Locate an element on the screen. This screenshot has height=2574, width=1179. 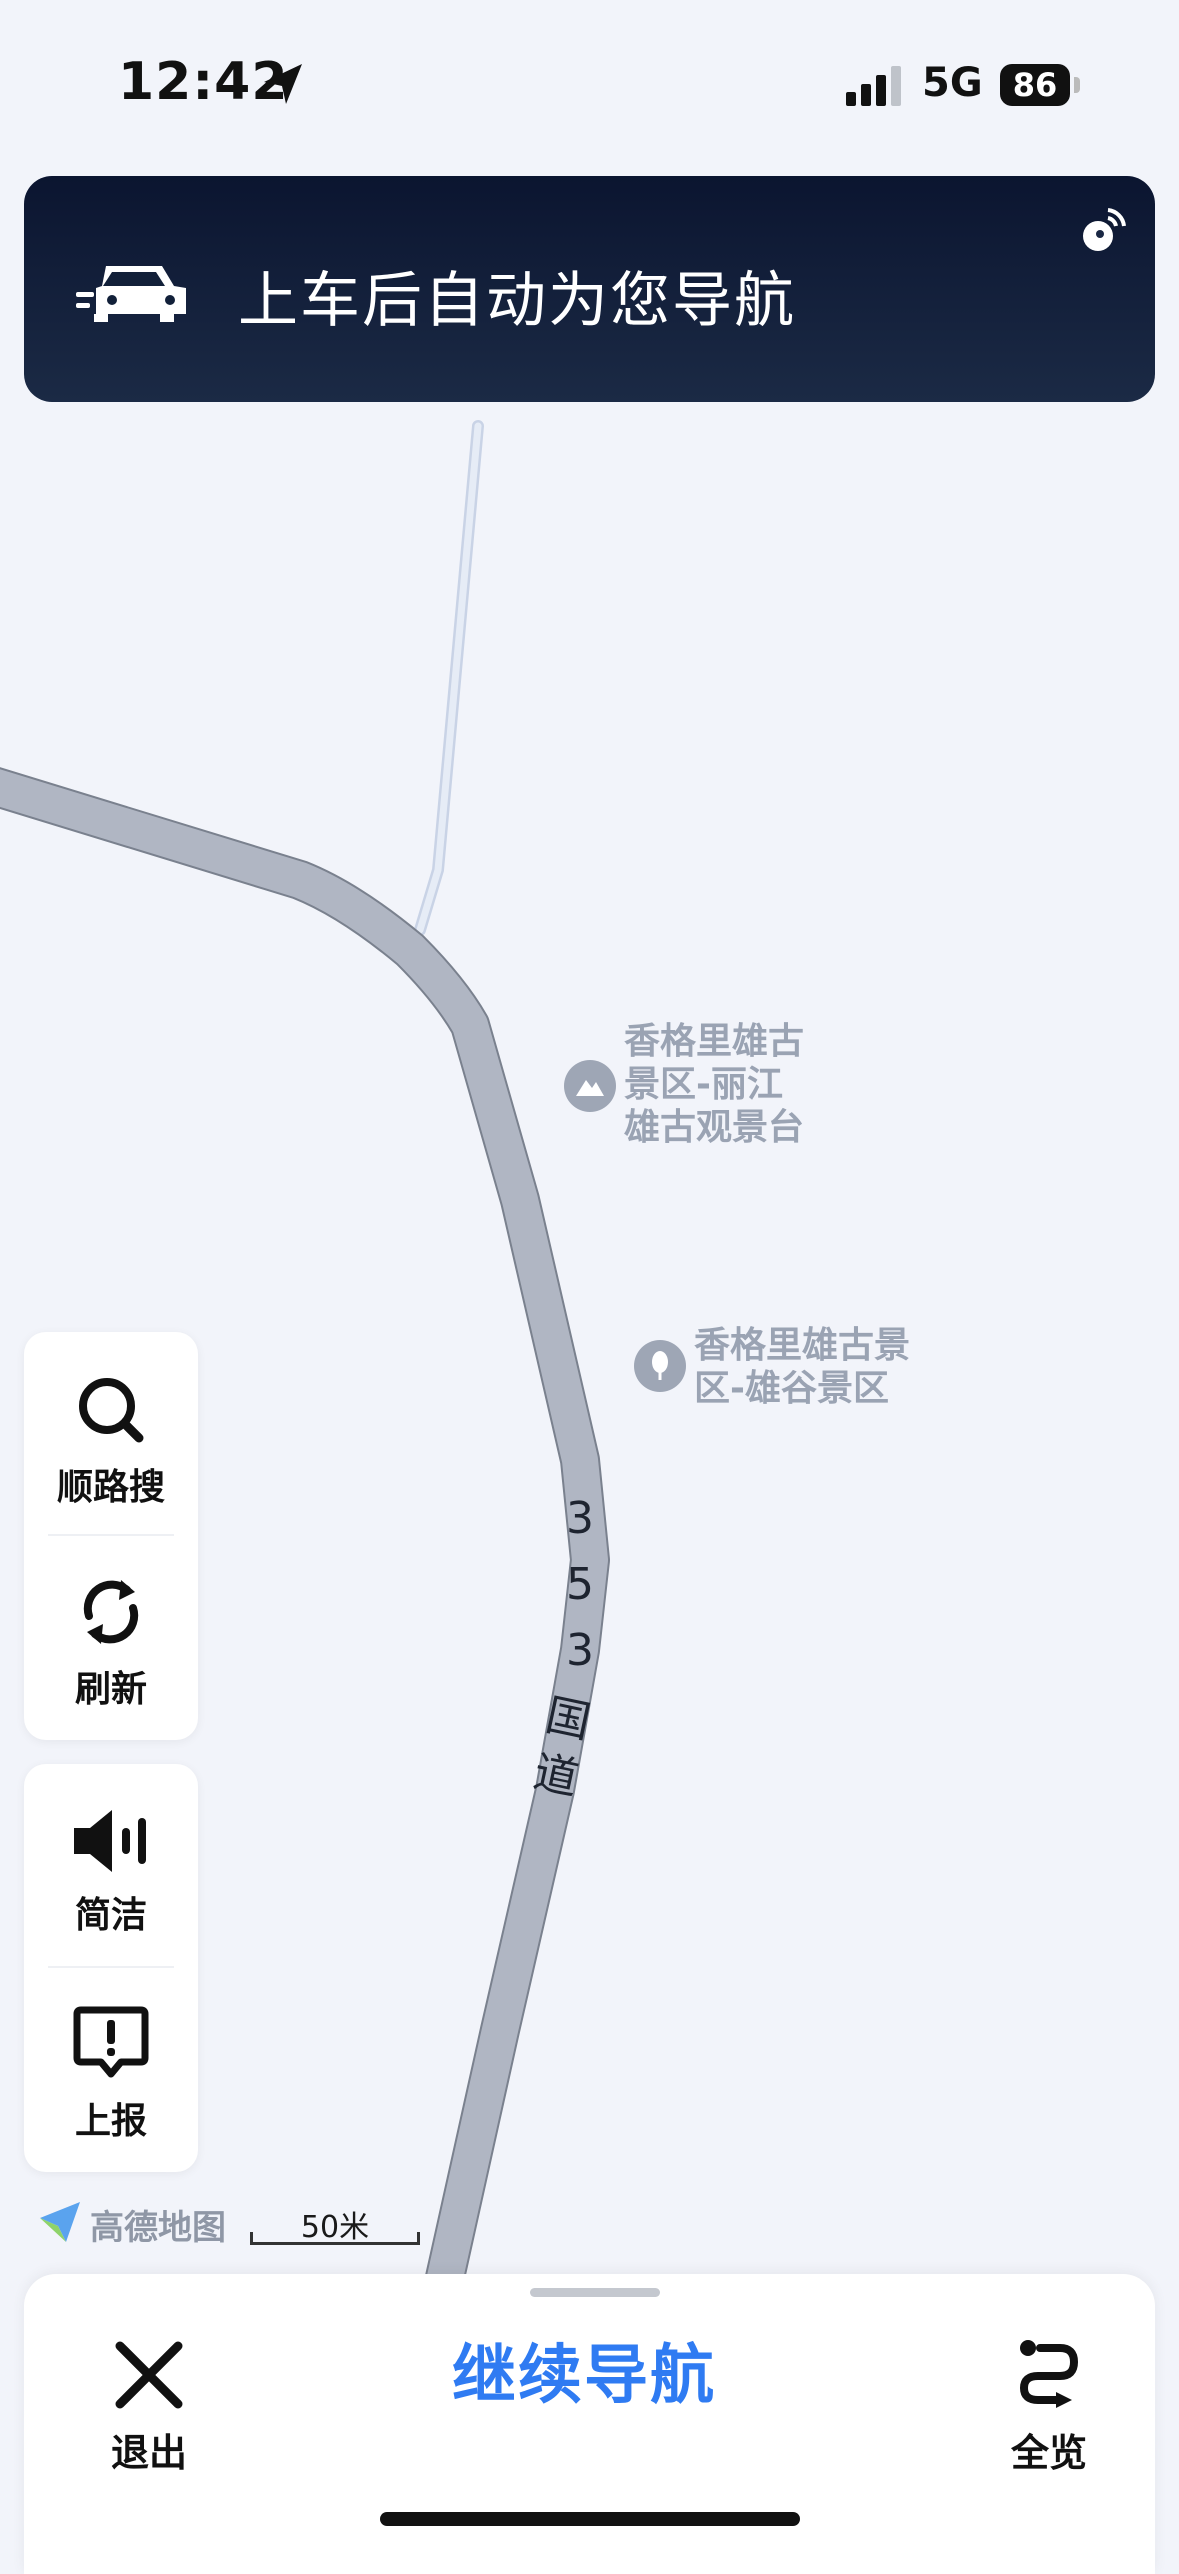
battery-icon: 86 is located at coordinates (1040, 85).